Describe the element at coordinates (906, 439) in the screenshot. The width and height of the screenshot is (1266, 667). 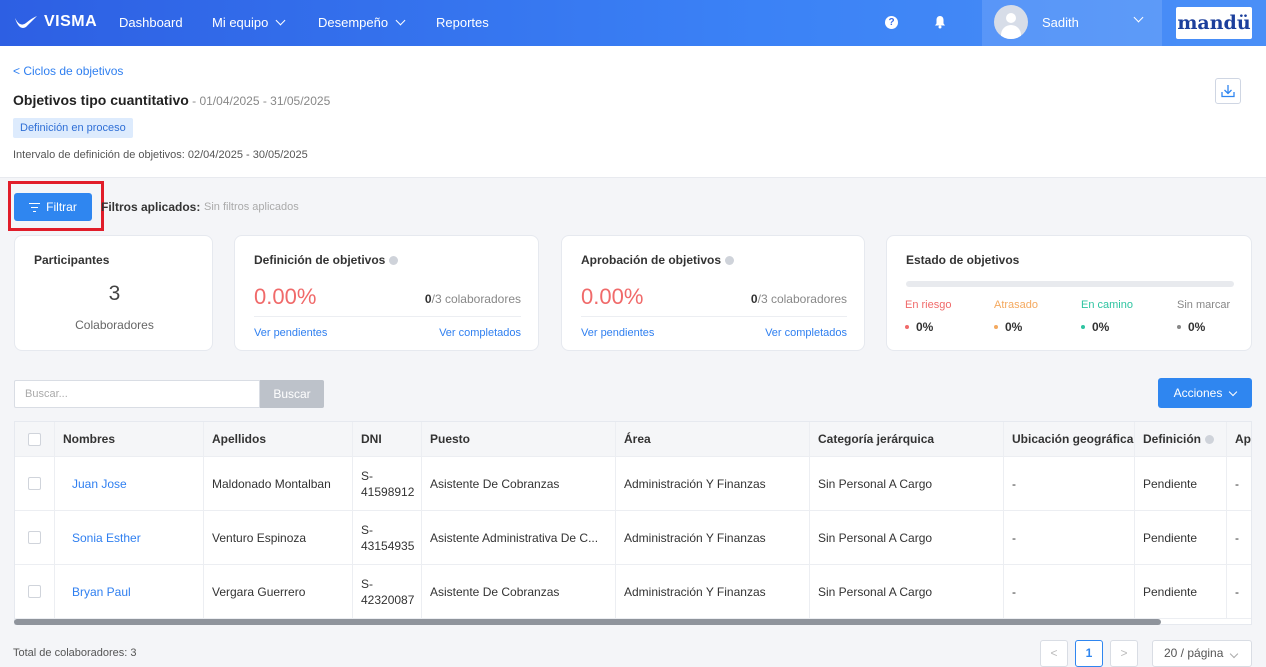
I see `column-header: Categoría jerárquica` at that location.